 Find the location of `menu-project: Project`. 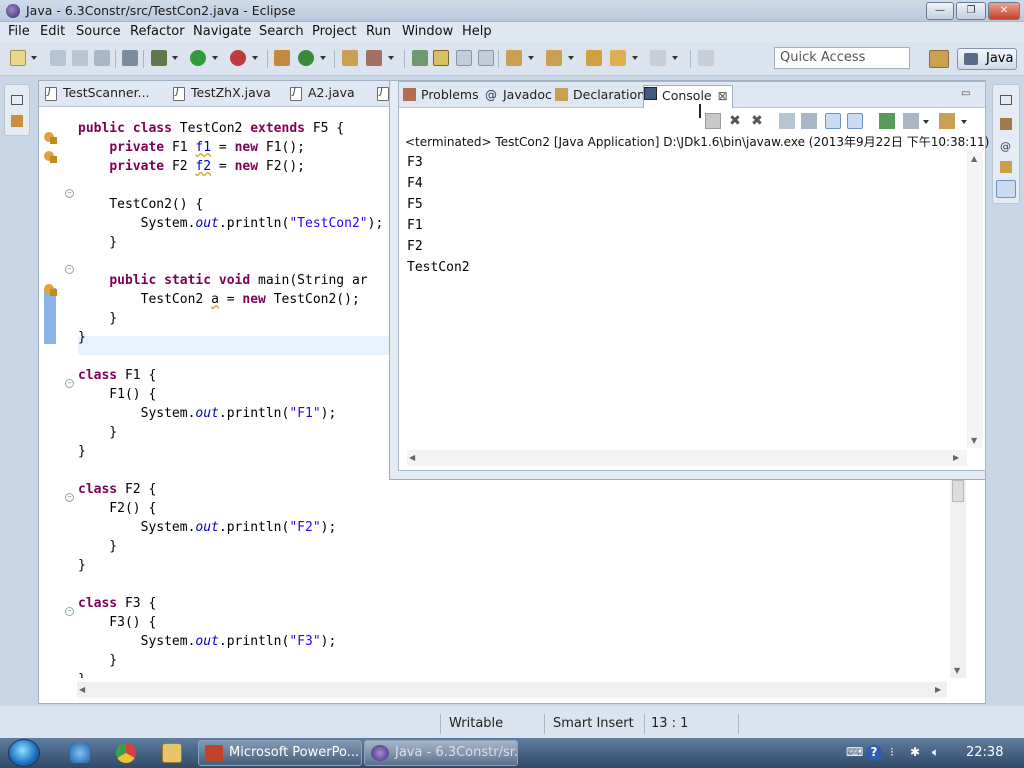

menu-project: Project is located at coordinates (334, 31).